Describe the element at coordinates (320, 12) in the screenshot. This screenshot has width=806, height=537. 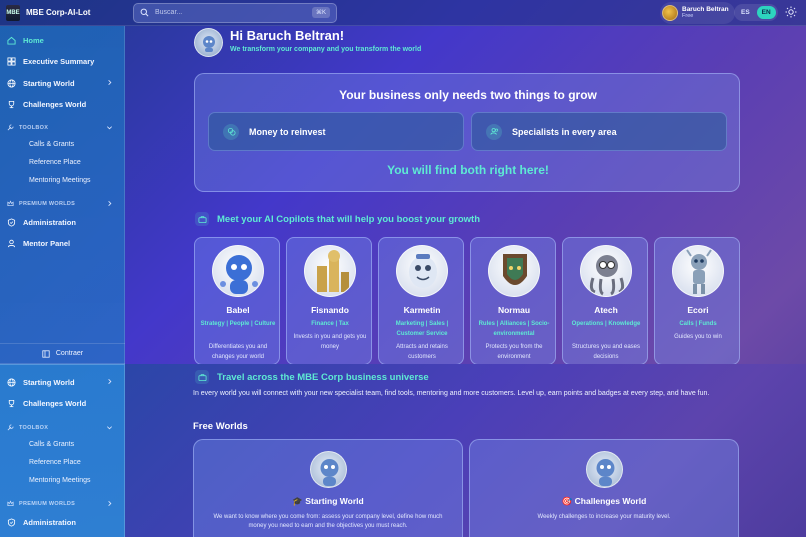
I see `search-shortcut: ⌘K` at that location.